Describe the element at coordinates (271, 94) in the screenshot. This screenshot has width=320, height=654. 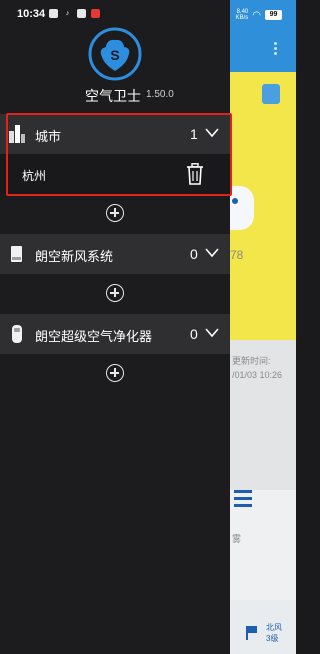
I see `shopping-bag-icon` at that location.